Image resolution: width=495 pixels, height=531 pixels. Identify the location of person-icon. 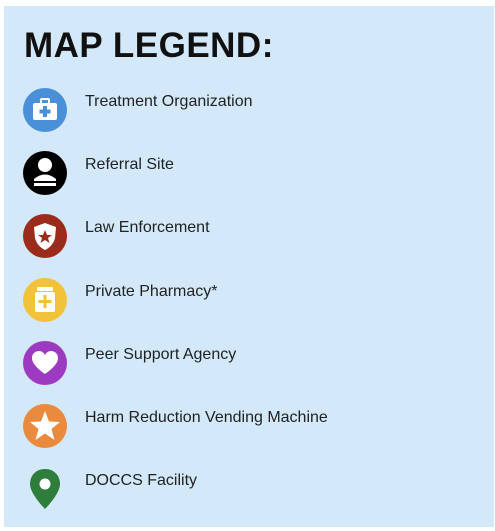
(45, 172).